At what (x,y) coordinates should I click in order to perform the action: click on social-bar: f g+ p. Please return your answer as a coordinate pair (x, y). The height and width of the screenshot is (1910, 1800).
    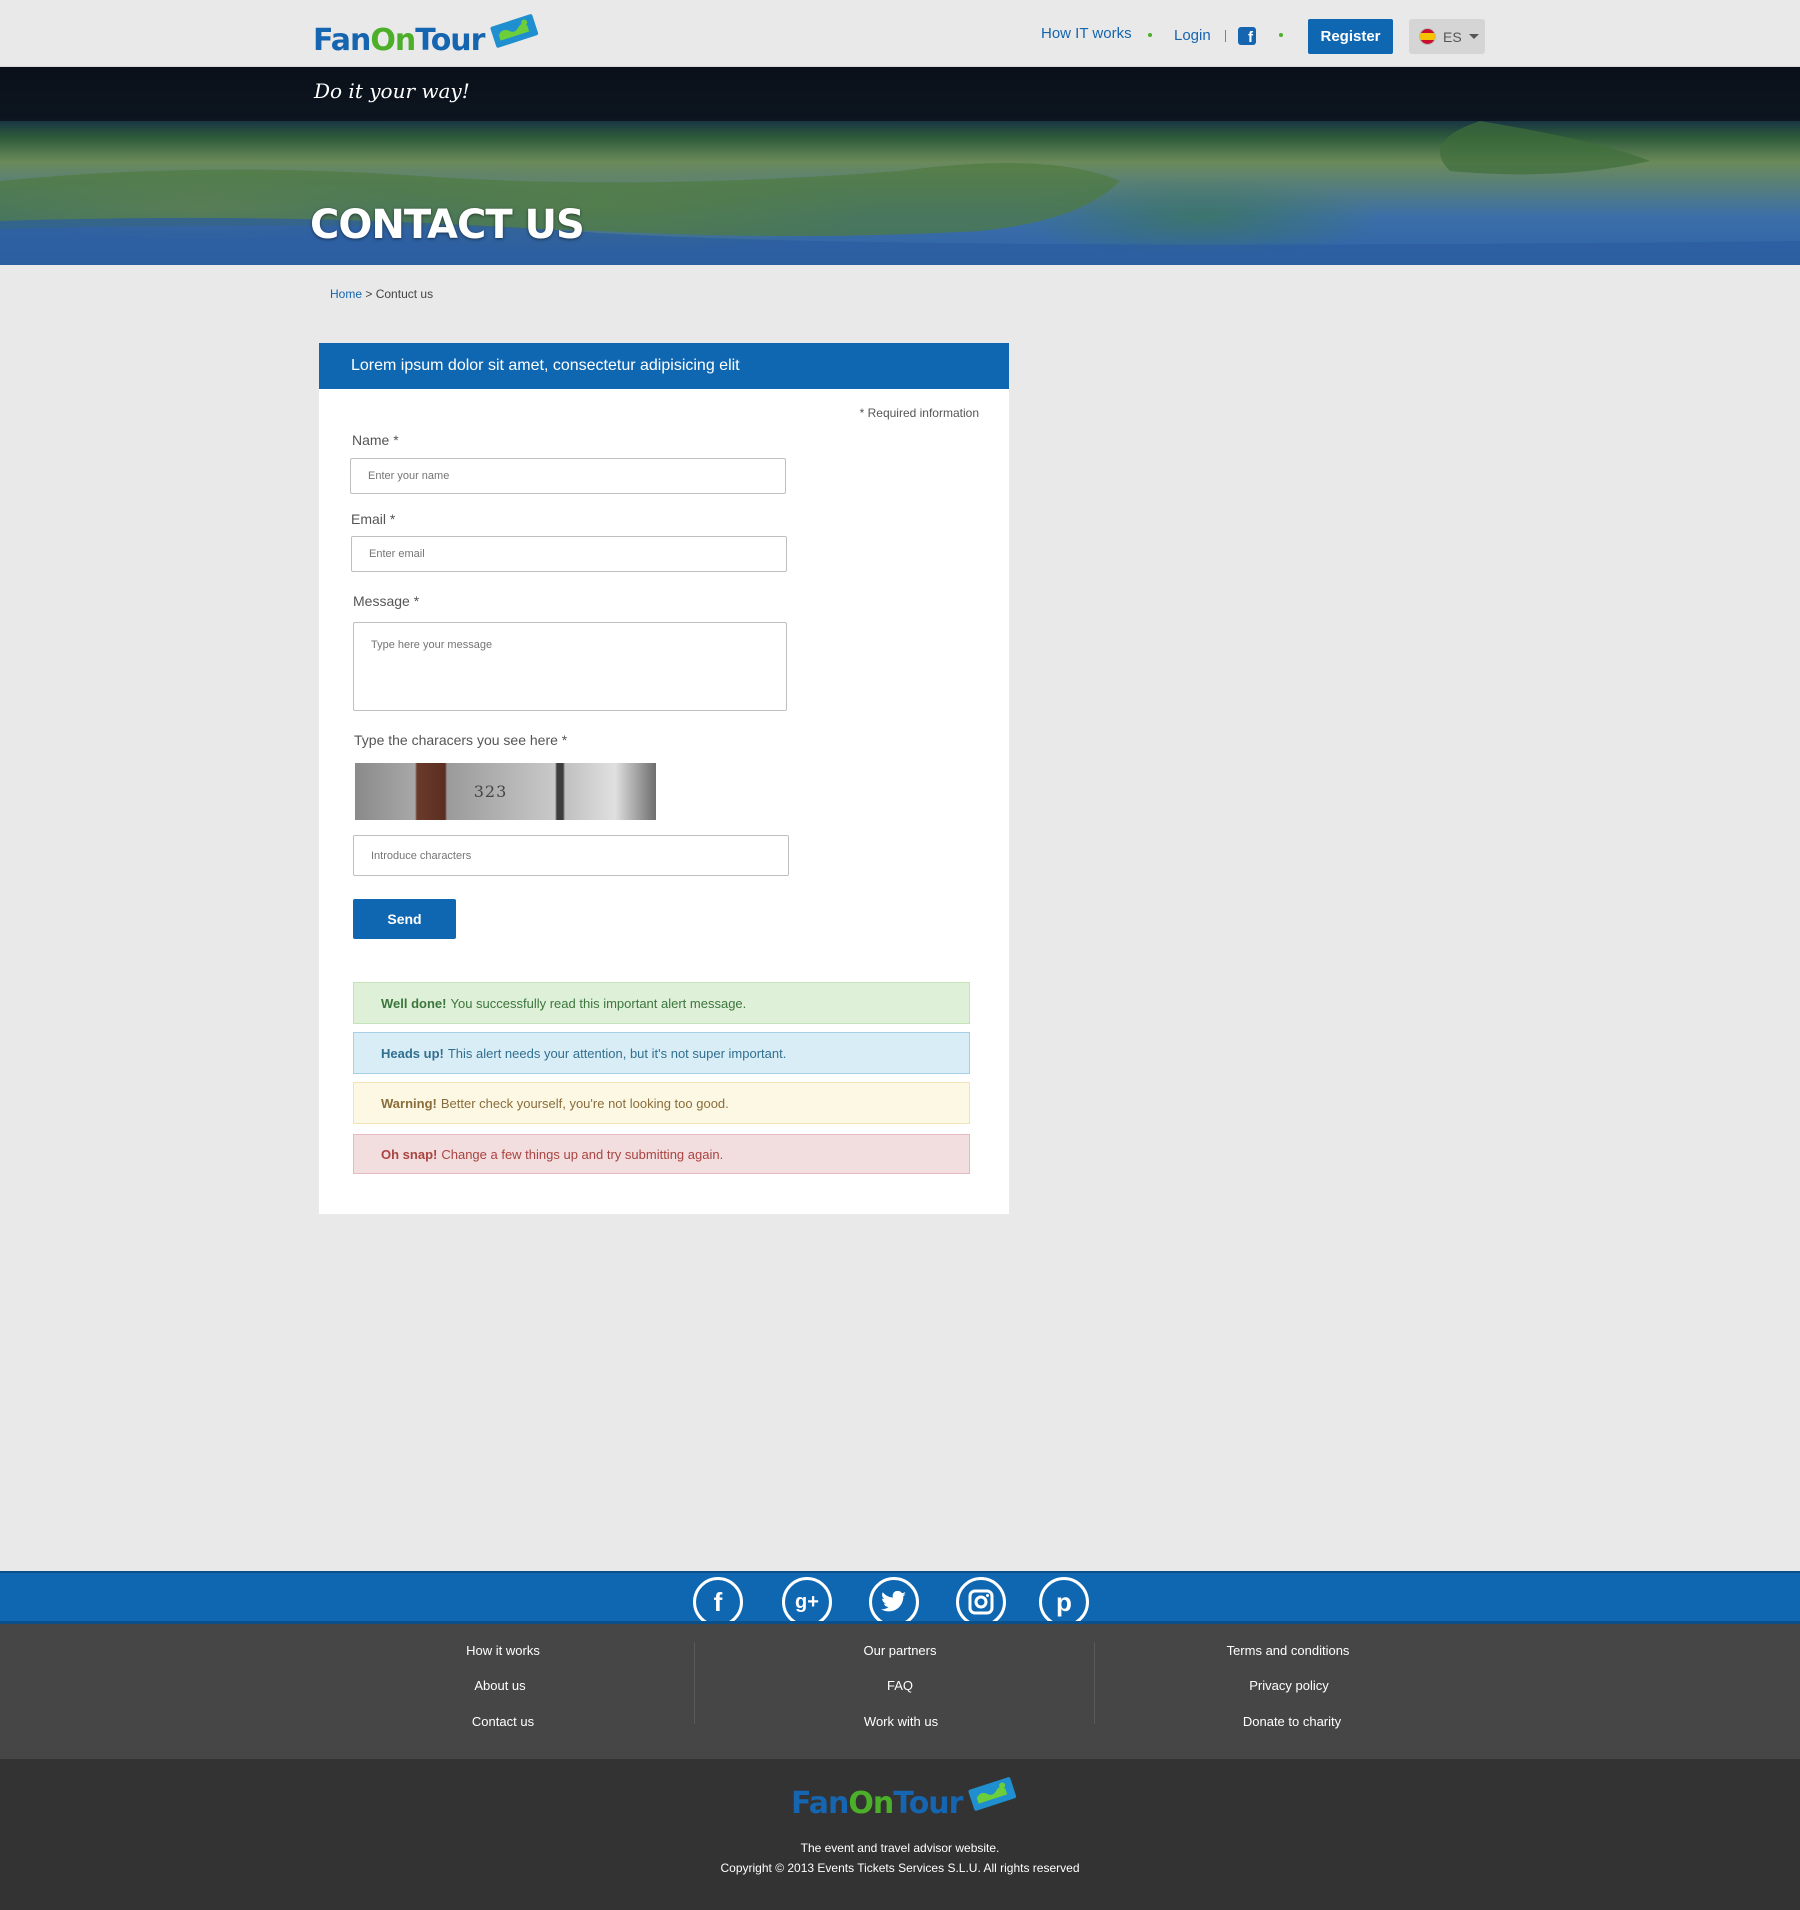
    Looking at the image, I should click on (900, 1597).